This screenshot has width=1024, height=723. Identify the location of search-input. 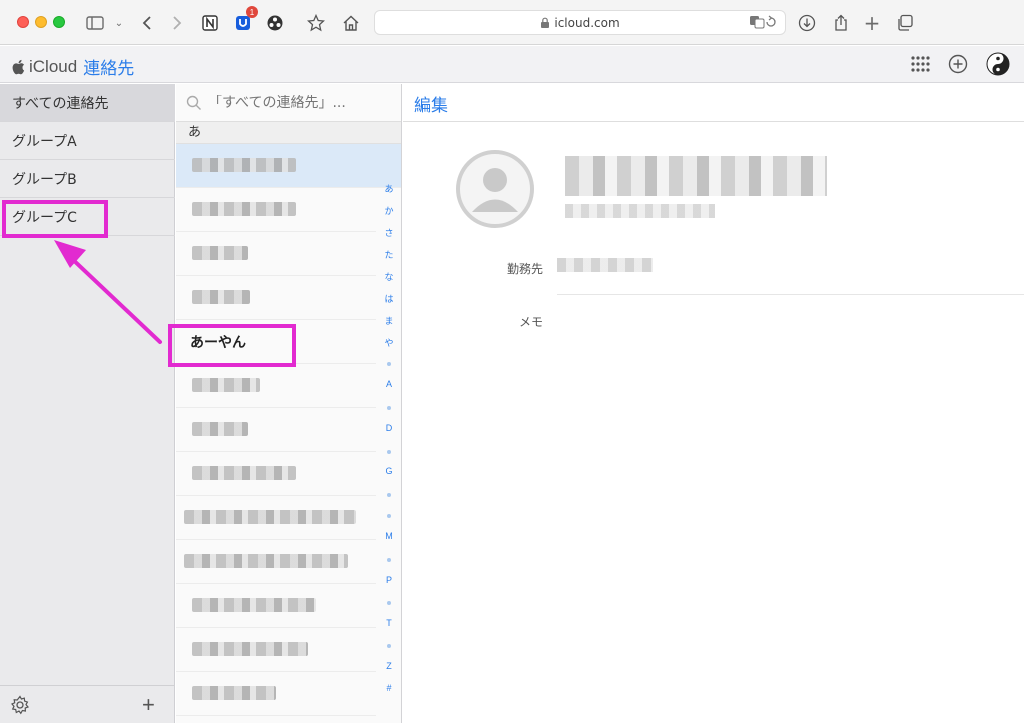
(303, 102).